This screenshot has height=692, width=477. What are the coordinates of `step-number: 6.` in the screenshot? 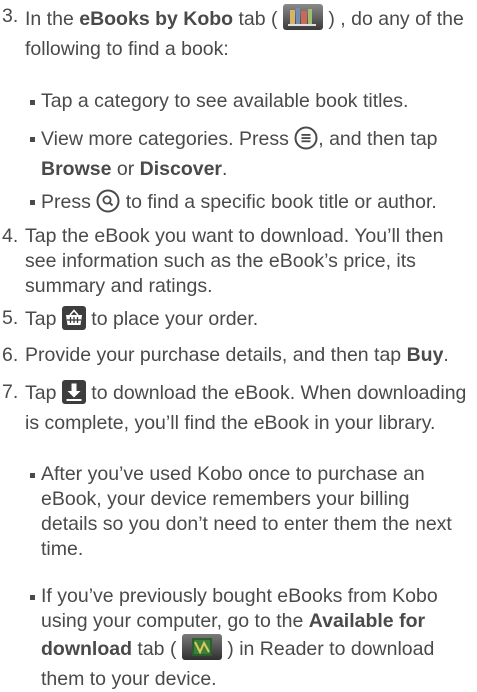 It's located at (10, 355).